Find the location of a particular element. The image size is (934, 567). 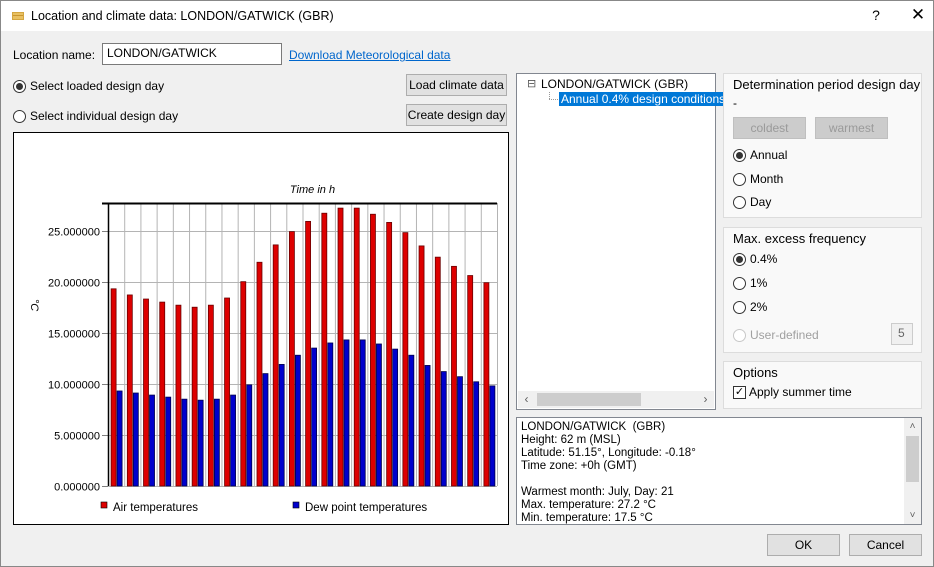

apply-summer-time-checkbox: ✓ Apply summer time is located at coordinates (792, 392).